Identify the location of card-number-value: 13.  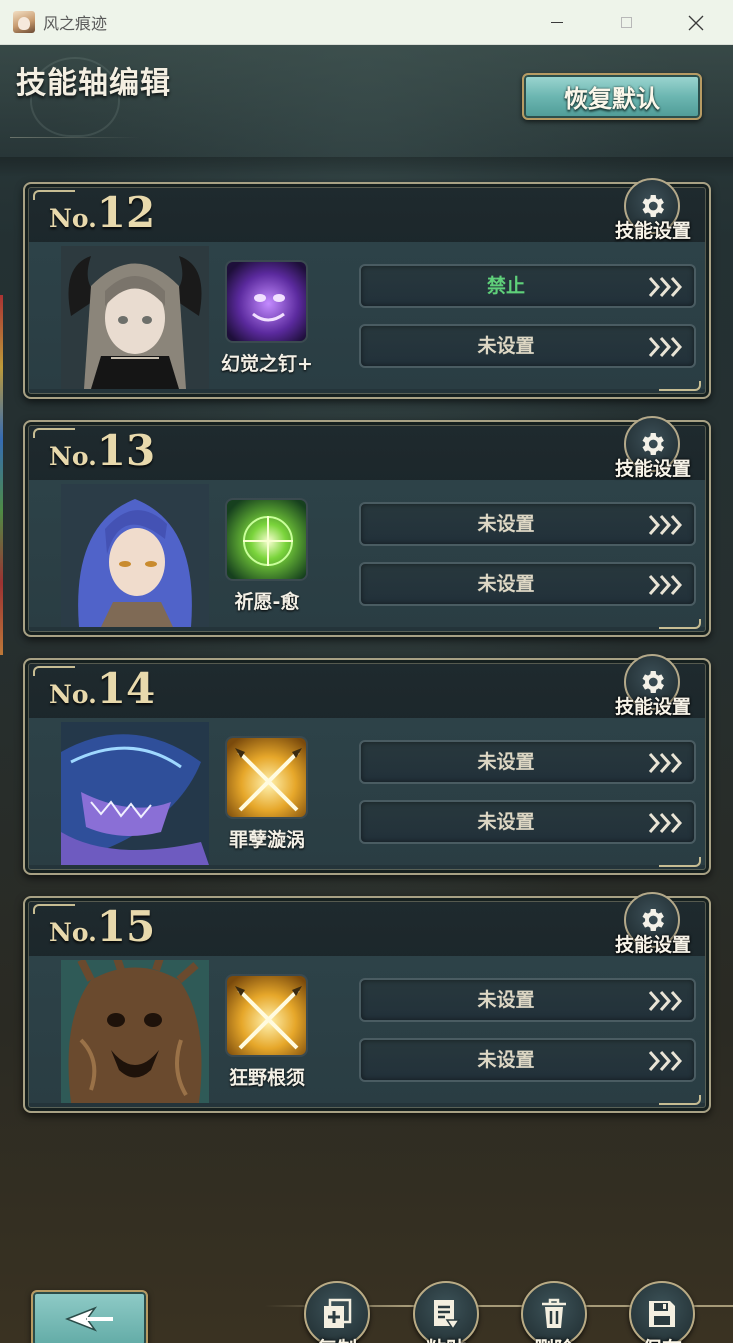
(126, 450).